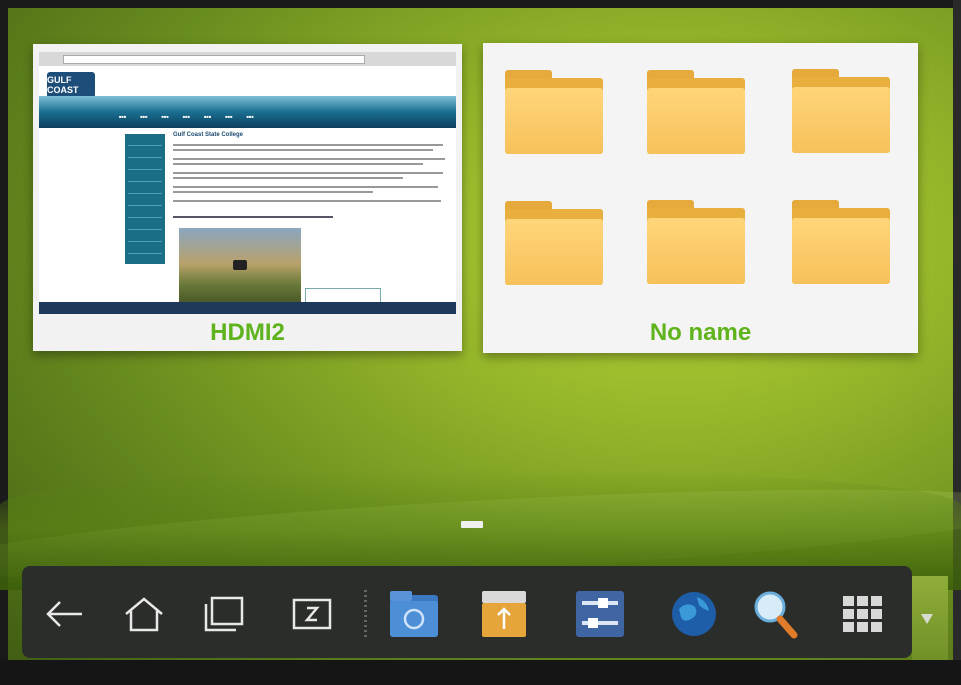  What do you see at coordinates (312, 614) in the screenshot?
I see `screenshot-icon` at bounding box center [312, 614].